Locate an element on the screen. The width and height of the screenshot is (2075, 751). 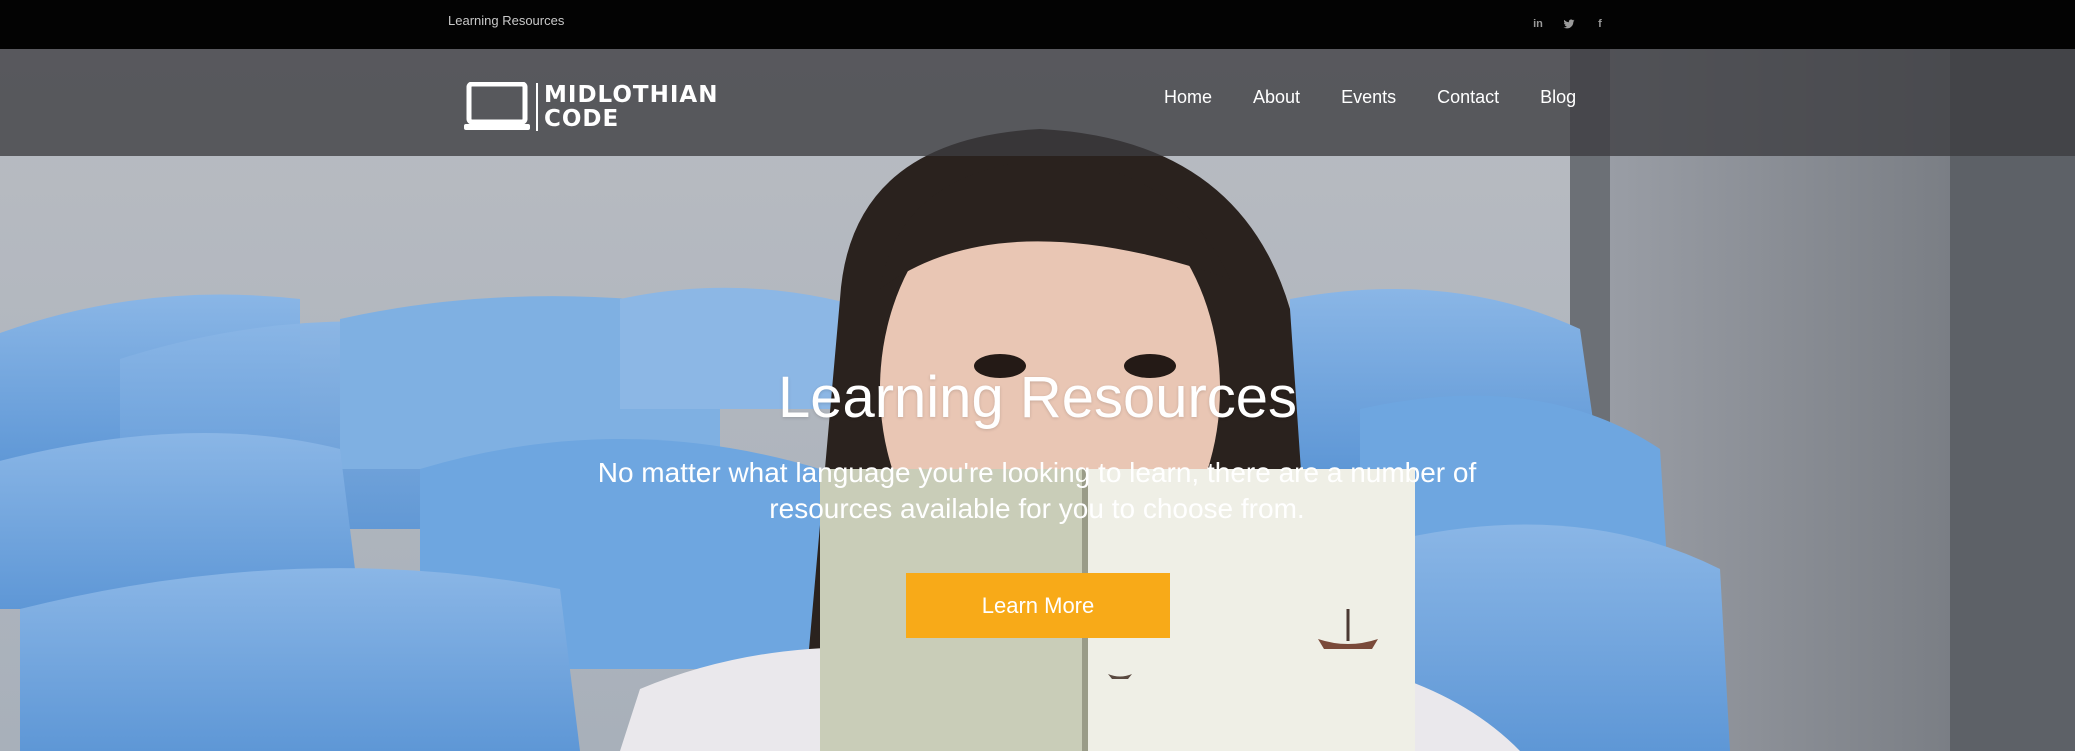
nav-item-events: Events is located at coordinates (1368, 97).